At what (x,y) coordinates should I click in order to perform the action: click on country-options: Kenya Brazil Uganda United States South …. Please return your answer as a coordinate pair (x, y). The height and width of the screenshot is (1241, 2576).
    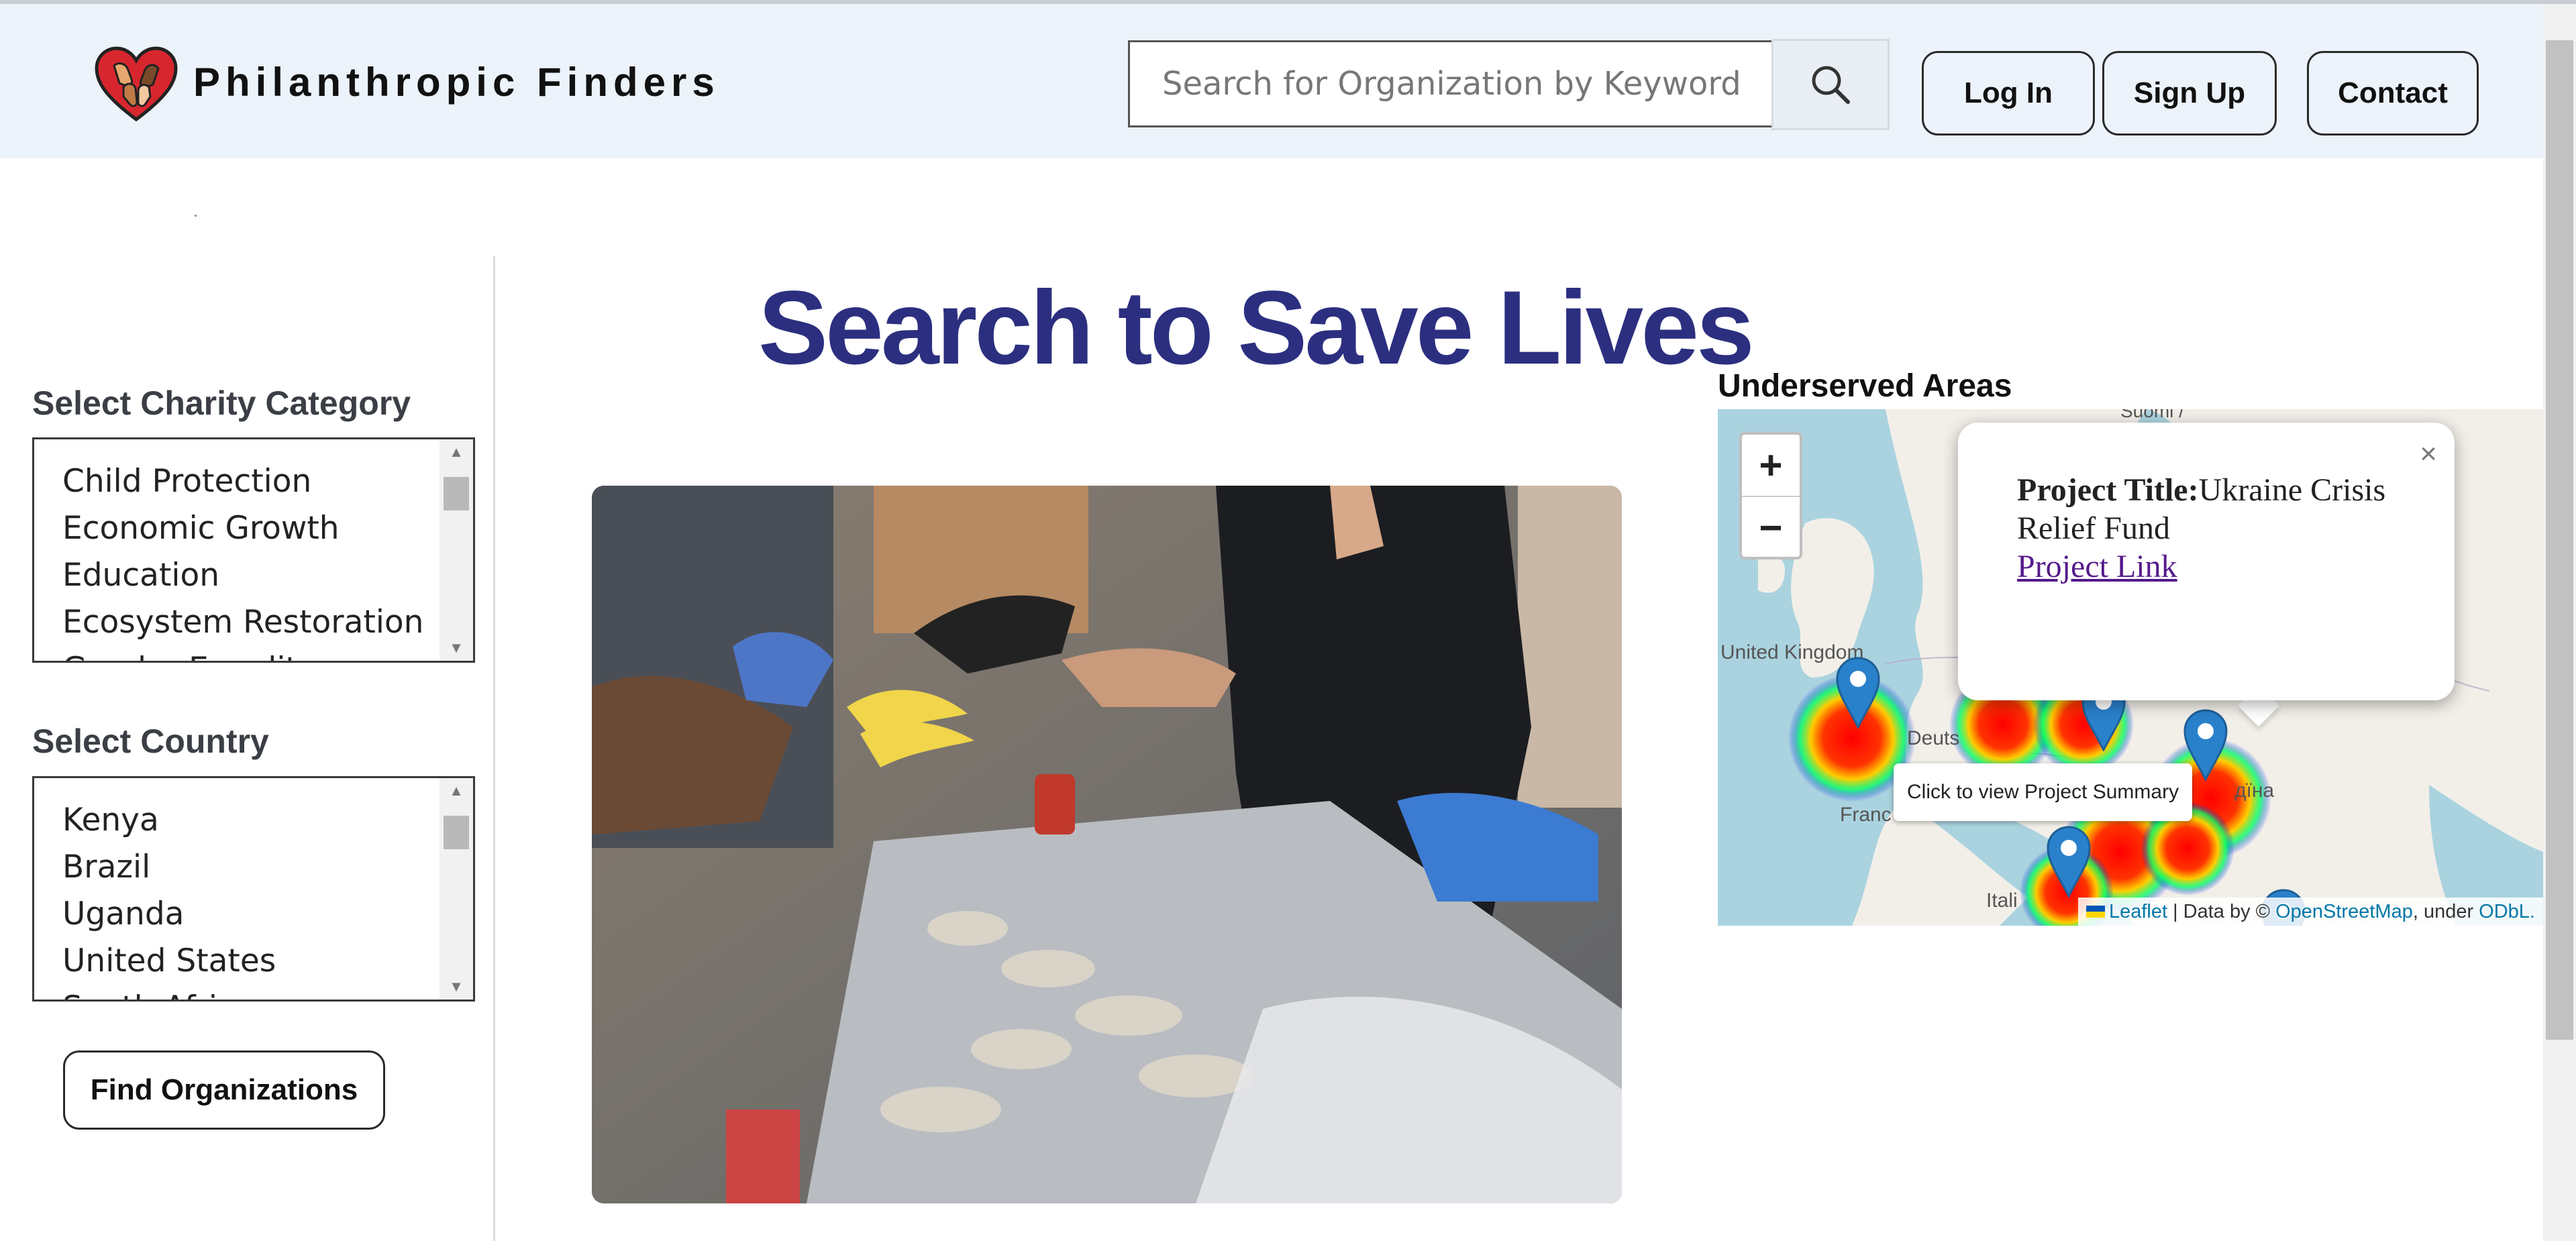
    Looking at the image, I should click on (169, 899).